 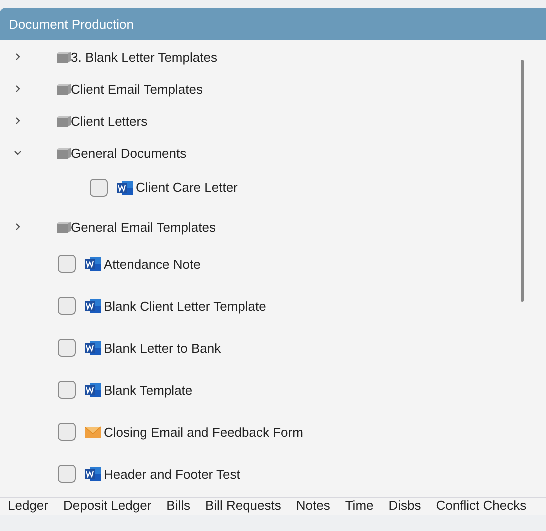 I want to click on document-name: Blank Template, so click(x=148, y=390).